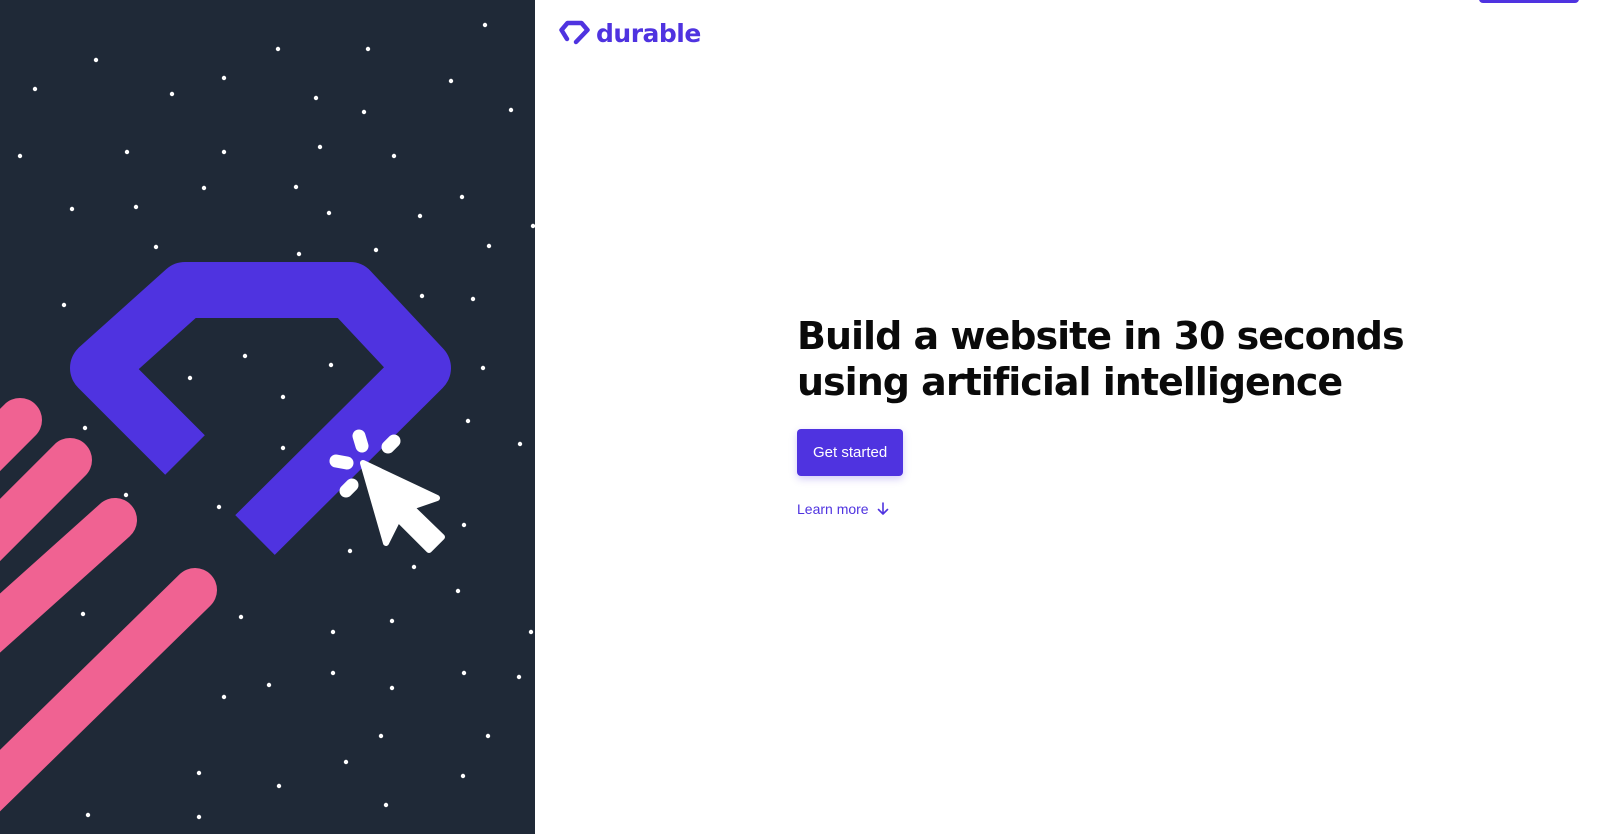  What do you see at coordinates (833, 509) in the screenshot?
I see `learn-more-label: Learn more` at bounding box center [833, 509].